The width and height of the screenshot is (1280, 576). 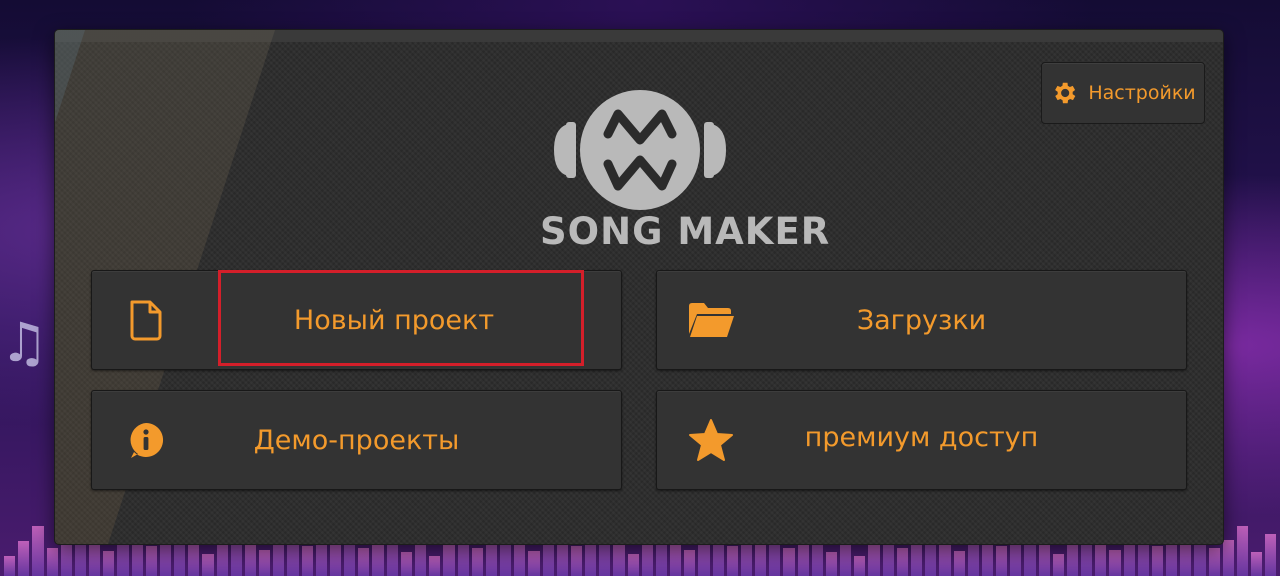 I want to click on settings-button: Настройки, so click(x=1123, y=93).